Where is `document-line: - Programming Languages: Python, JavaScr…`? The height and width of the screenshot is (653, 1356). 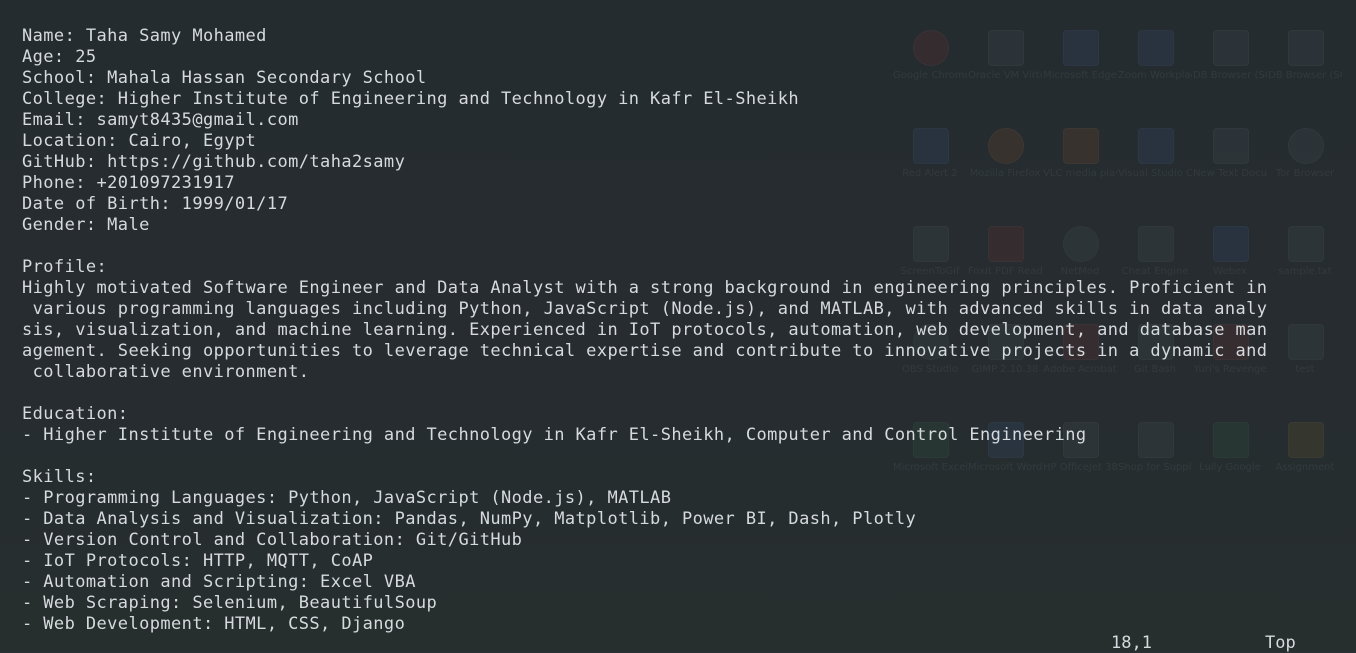 document-line: - Programming Languages: Python, JavaScr… is located at coordinates (347, 498).